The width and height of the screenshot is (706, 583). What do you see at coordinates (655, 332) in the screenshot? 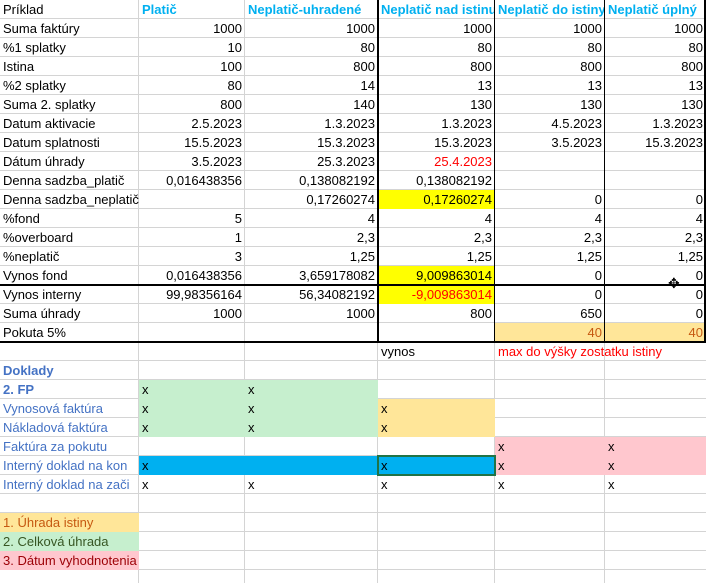
I see `value-cell: 40` at bounding box center [655, 332].